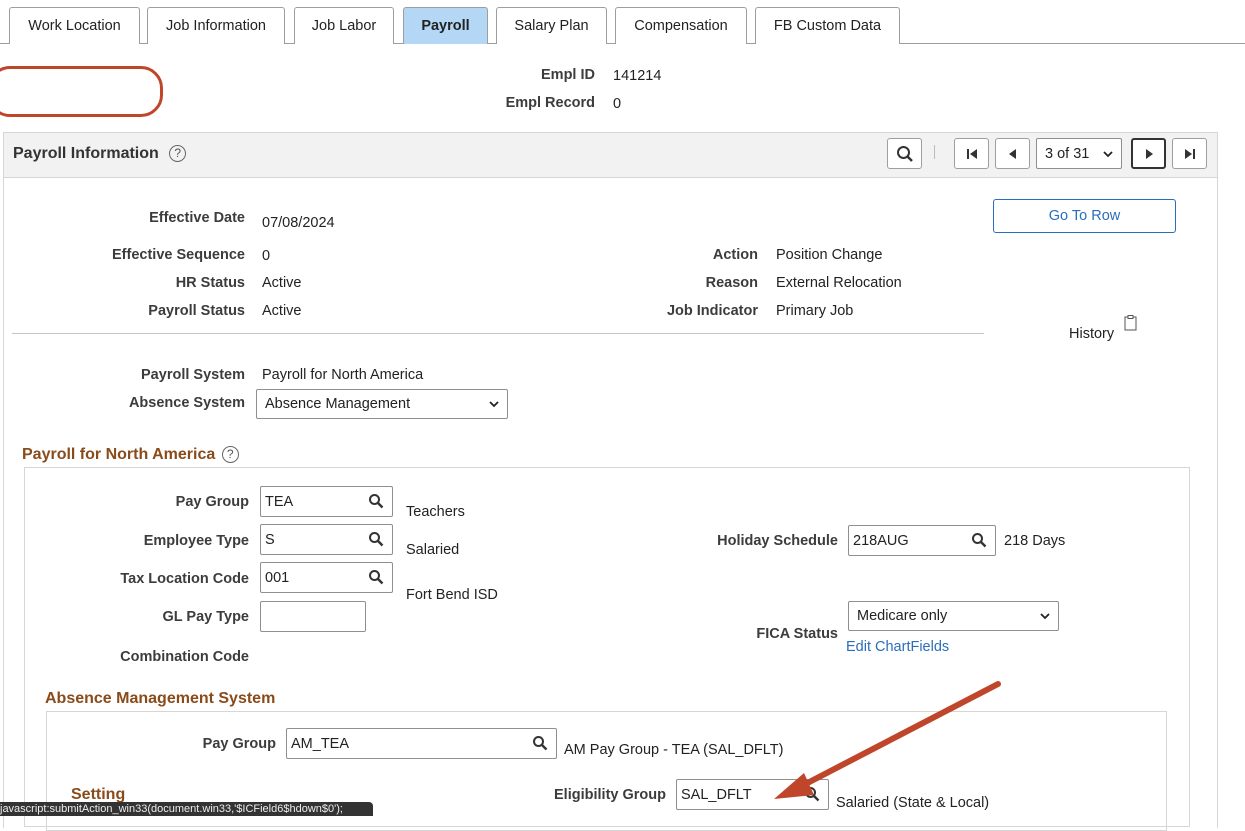 Image resolution: width=1245 pixels, height=831 pixels. What do you see at coordinates (953, 616) in the screenshot?
I see `fica-status-select: Medicare only` at bounding box center [953, 616].